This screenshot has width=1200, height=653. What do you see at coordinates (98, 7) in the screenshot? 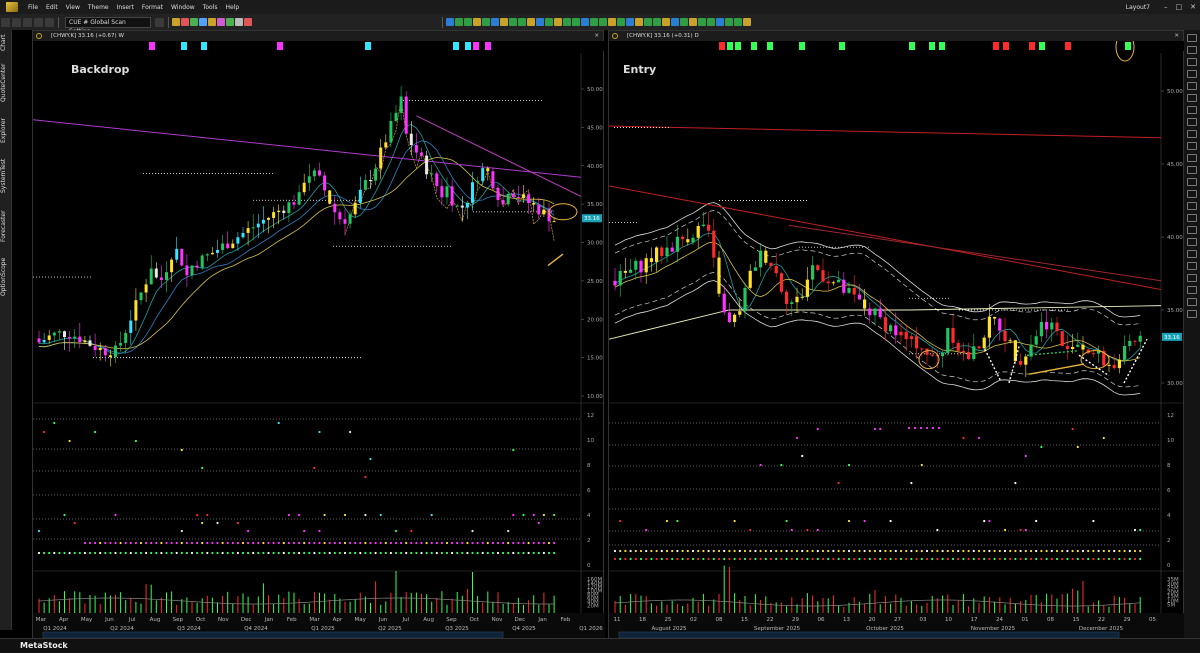
I see `menu-theme: Theme` at bounding box center [98, 7].